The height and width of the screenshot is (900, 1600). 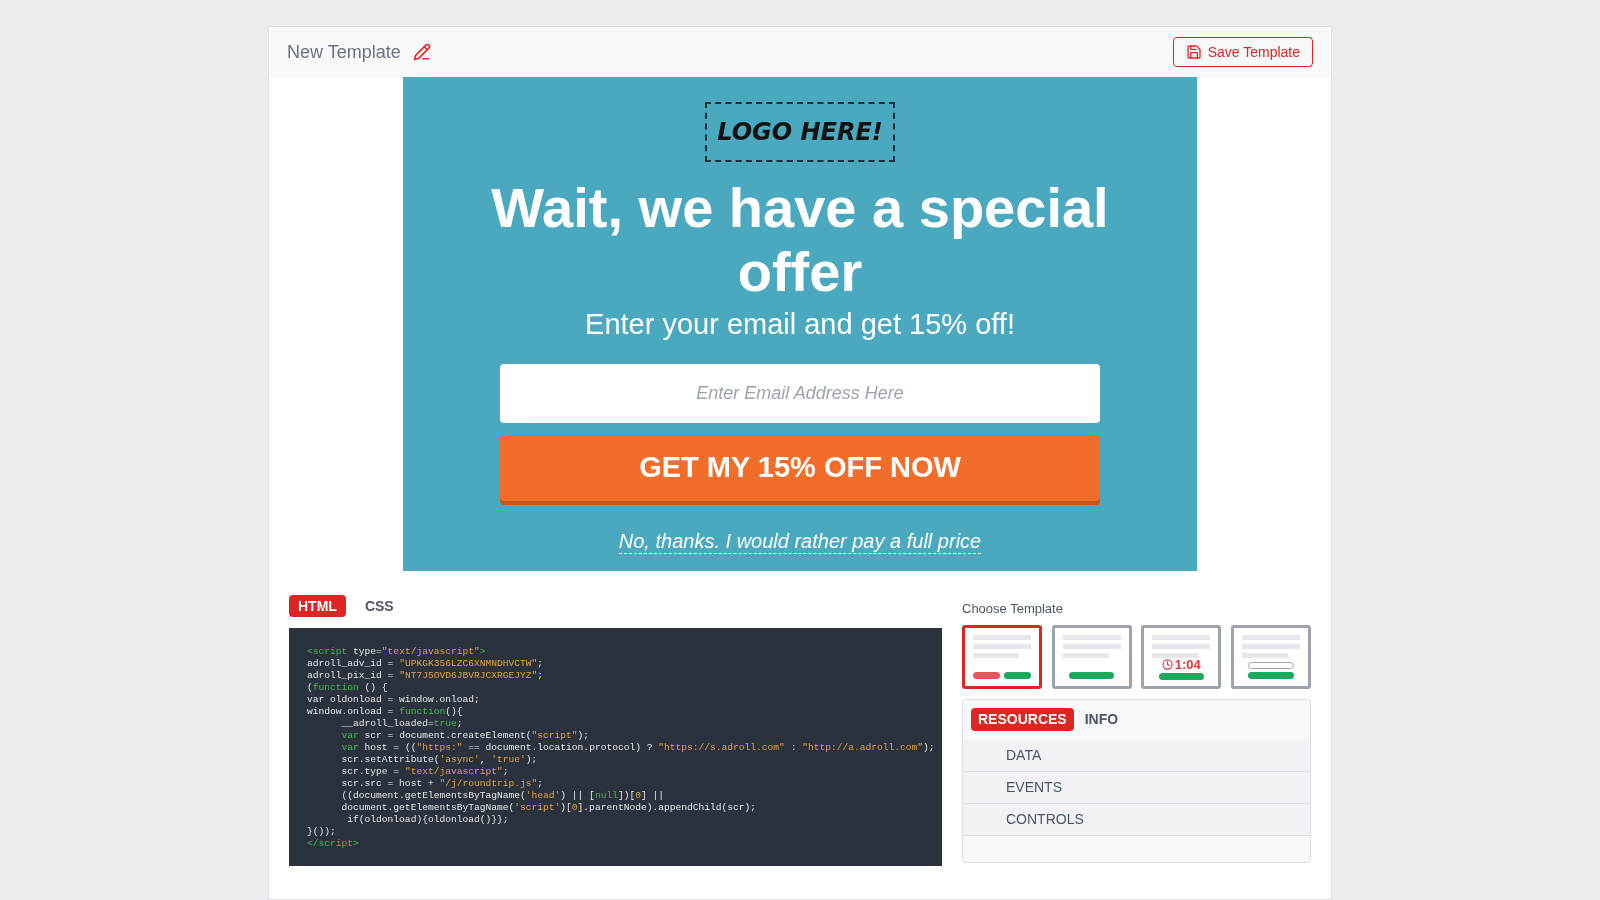 I want to click on subheadline: Enter your email and get 15% off!, so click(x=800, y=324).